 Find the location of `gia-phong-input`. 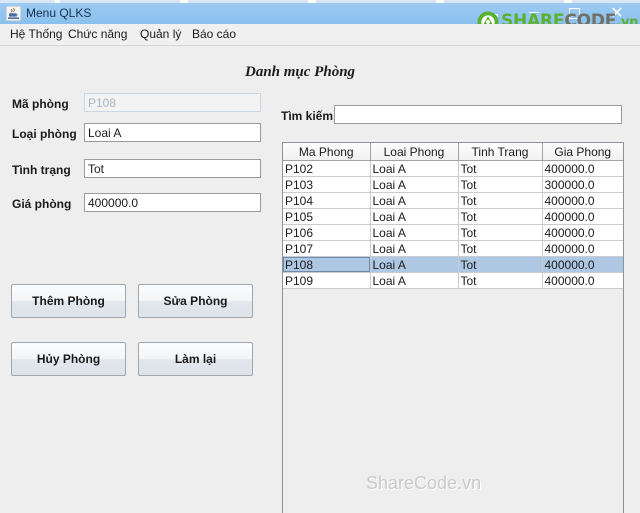

gia-phong-input is located at coordinates (172, 202).